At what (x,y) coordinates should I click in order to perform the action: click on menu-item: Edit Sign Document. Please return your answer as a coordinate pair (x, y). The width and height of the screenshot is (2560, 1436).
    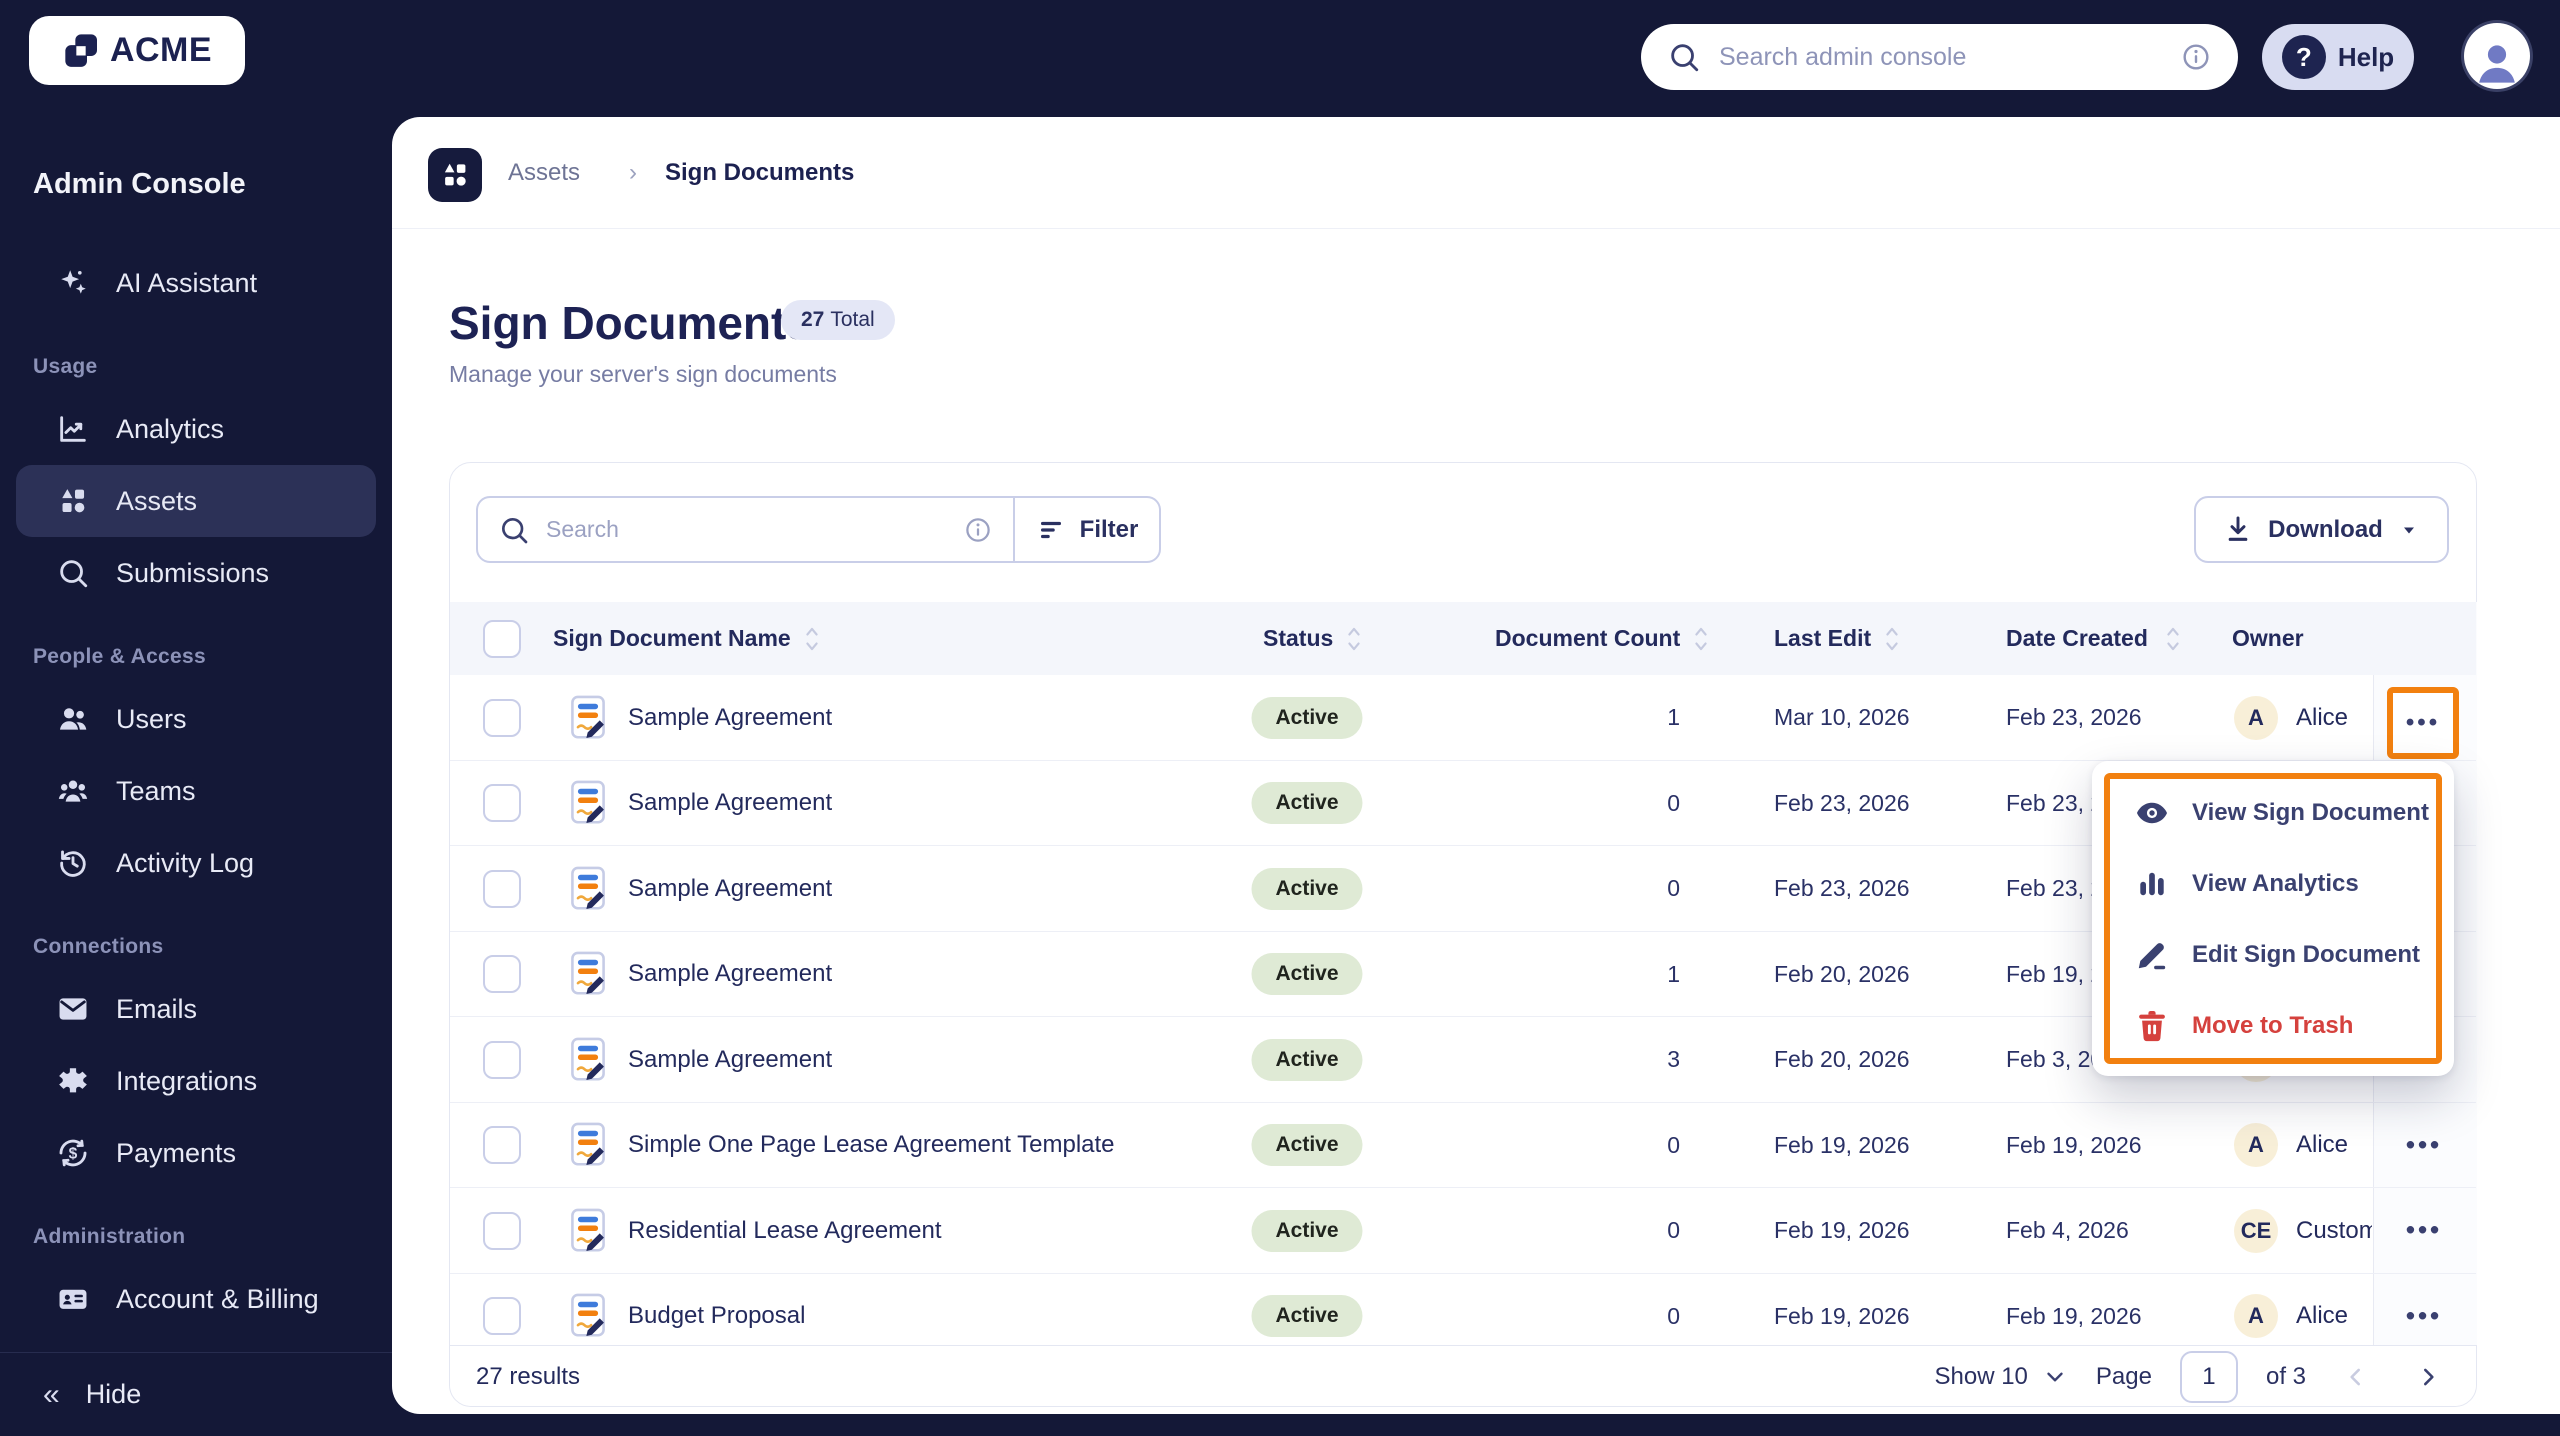
    Looking at the image, I should click on (2273, 954).